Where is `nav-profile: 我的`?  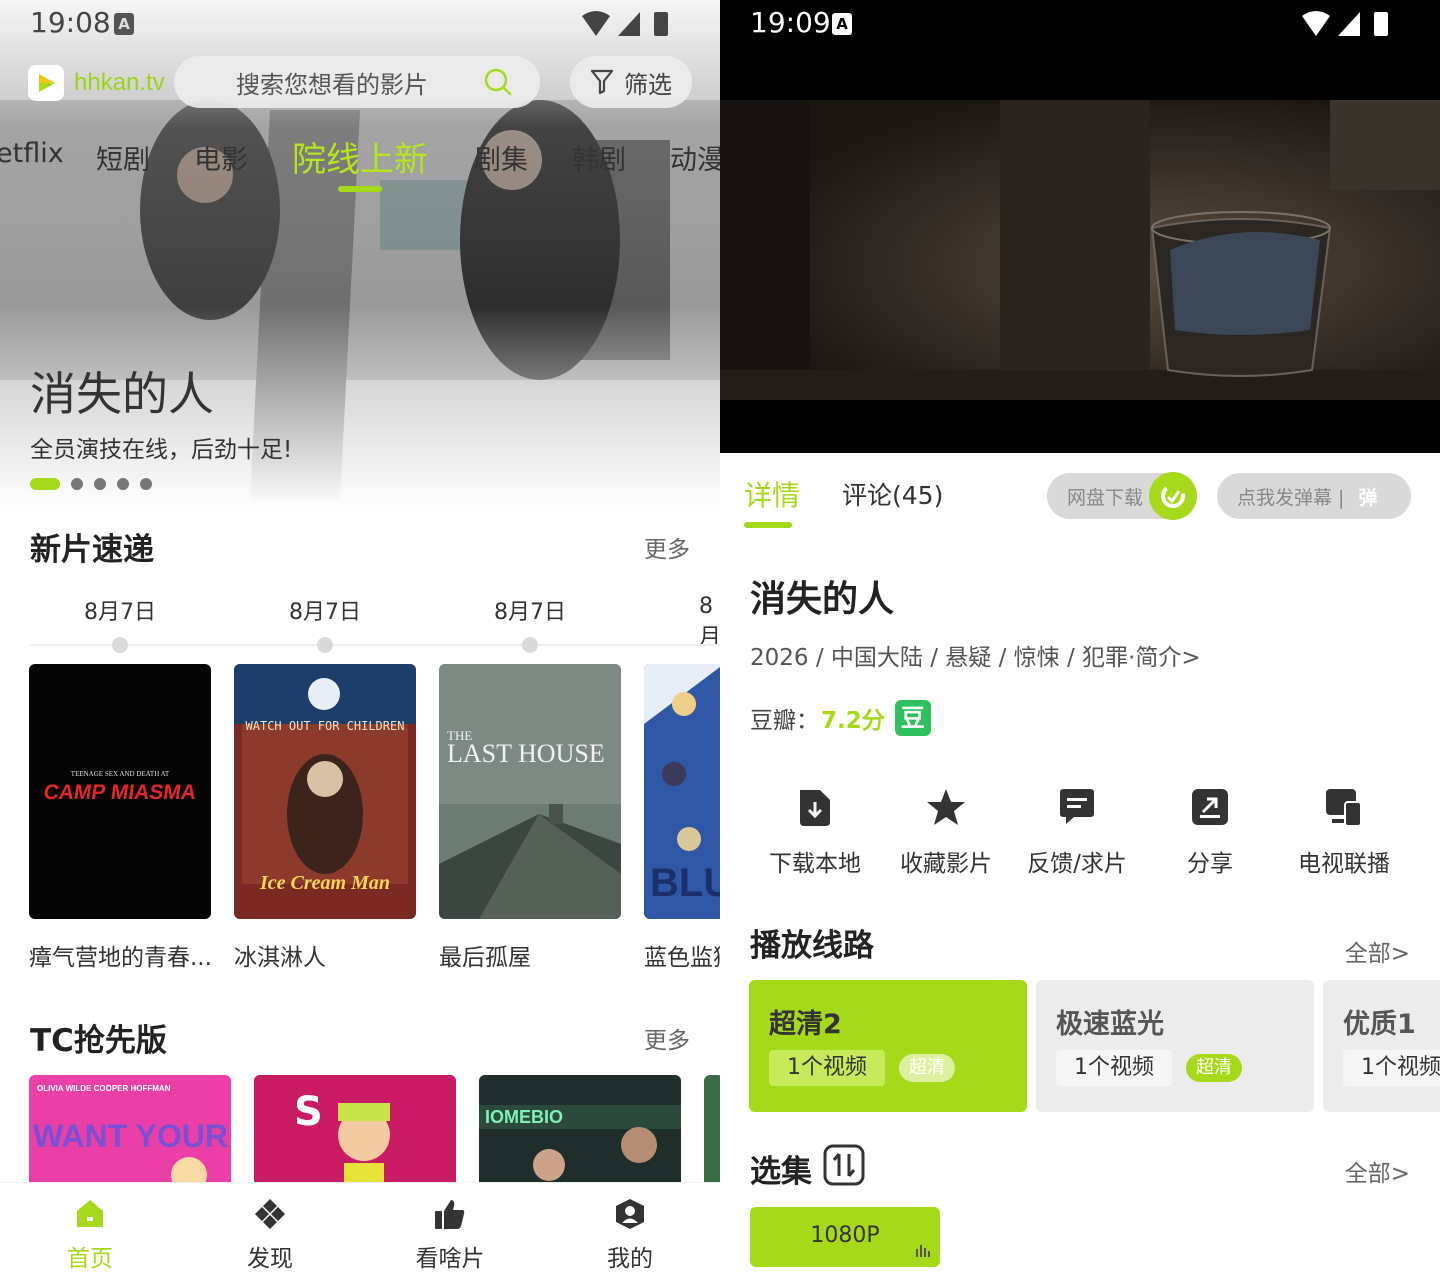
nav-profile: 我的 is located at coordinates (630, 1235).